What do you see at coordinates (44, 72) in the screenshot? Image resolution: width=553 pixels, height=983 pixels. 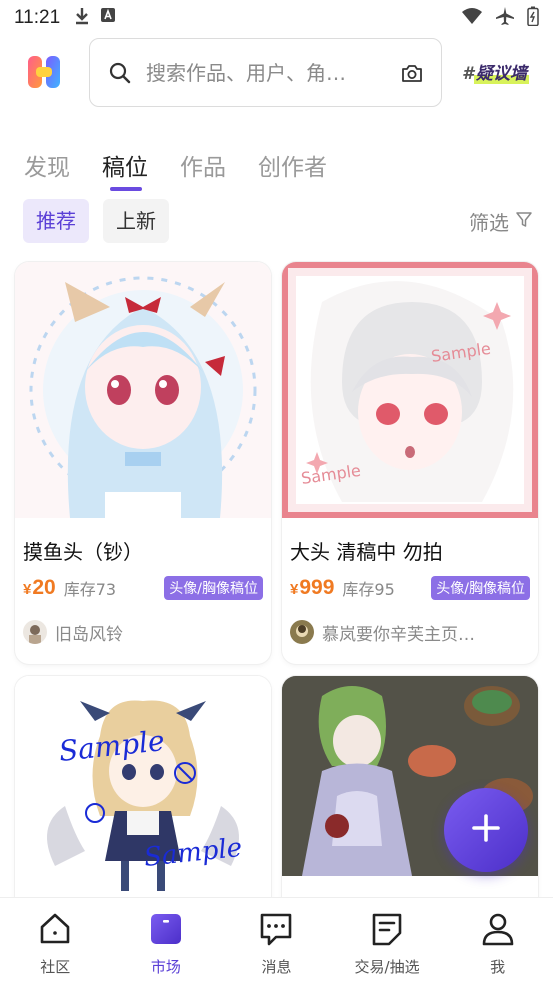 I see `app-logo` at bounding box center [44, 72].